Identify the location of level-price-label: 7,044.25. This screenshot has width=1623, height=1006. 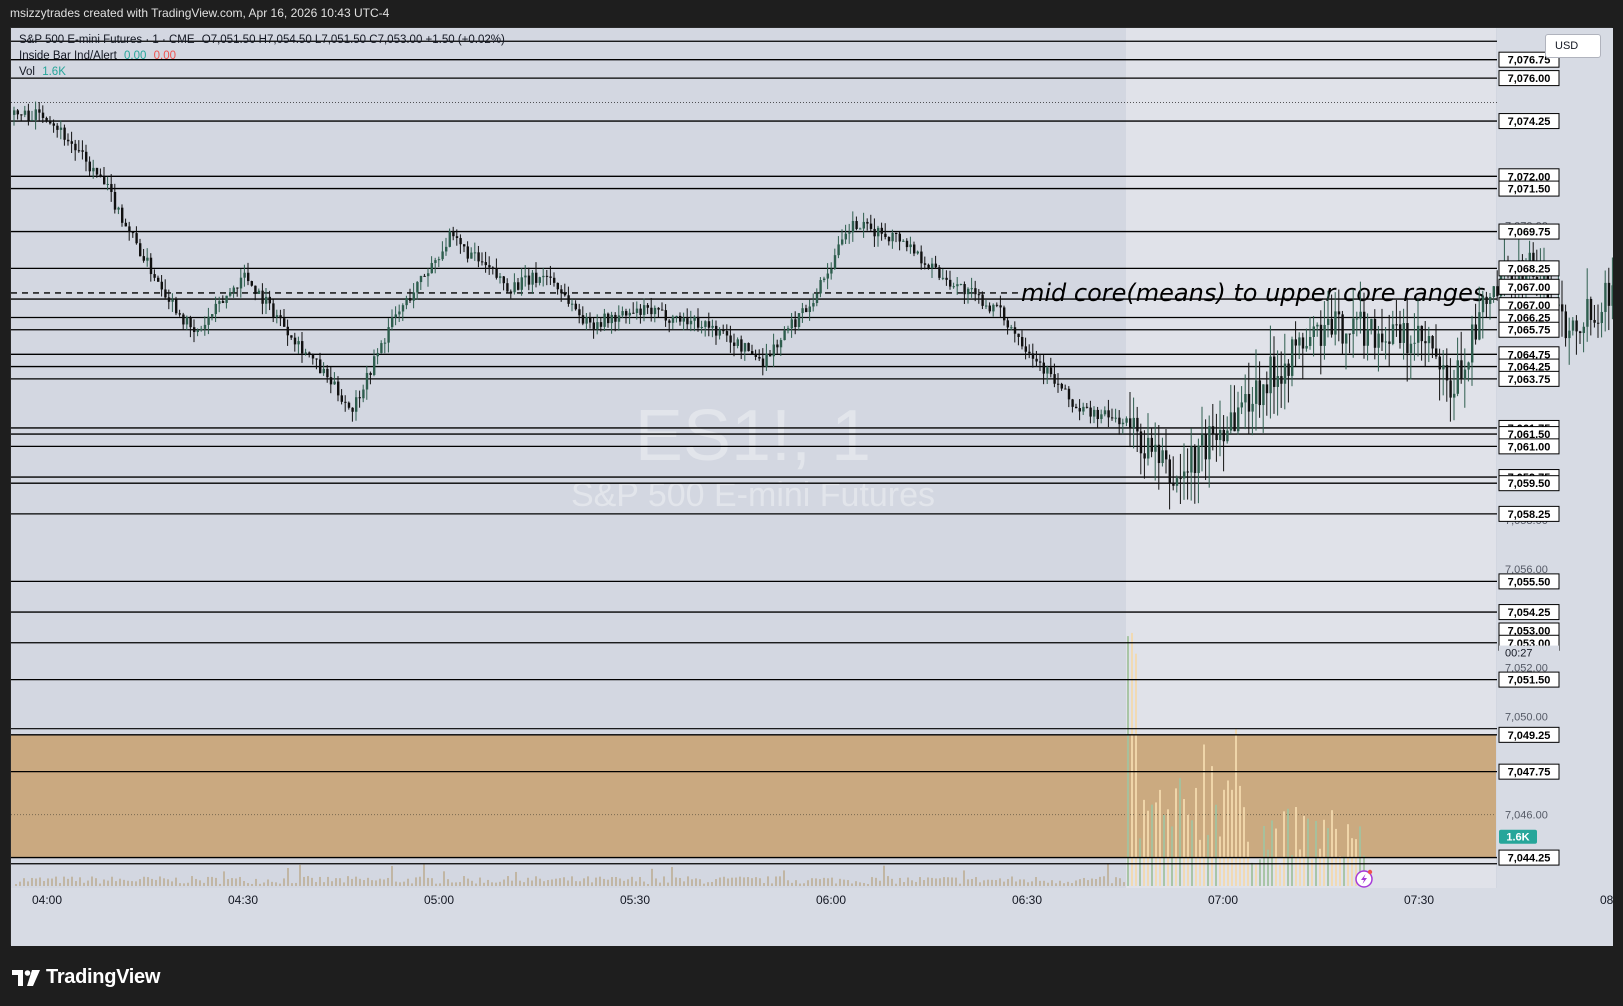
(1529, 859).